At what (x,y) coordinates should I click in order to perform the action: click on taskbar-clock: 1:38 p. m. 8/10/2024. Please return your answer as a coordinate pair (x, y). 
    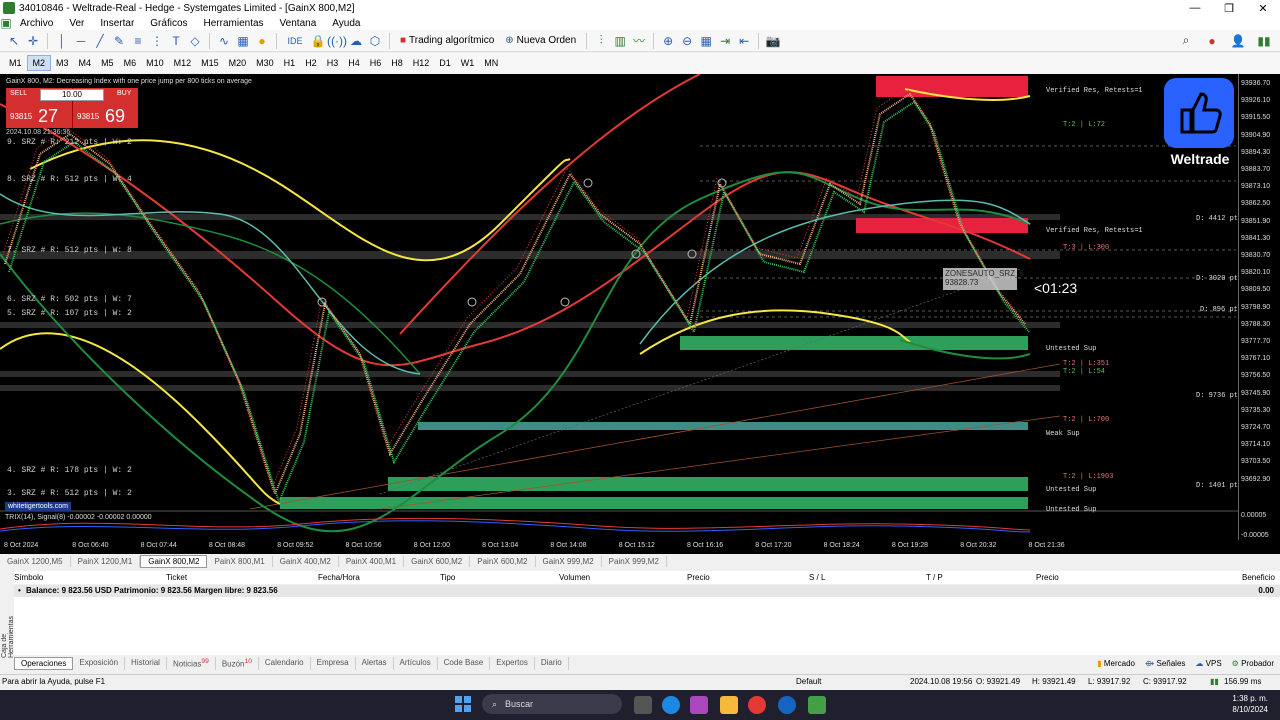
    Looking at the image, I should click on (1244, 704).